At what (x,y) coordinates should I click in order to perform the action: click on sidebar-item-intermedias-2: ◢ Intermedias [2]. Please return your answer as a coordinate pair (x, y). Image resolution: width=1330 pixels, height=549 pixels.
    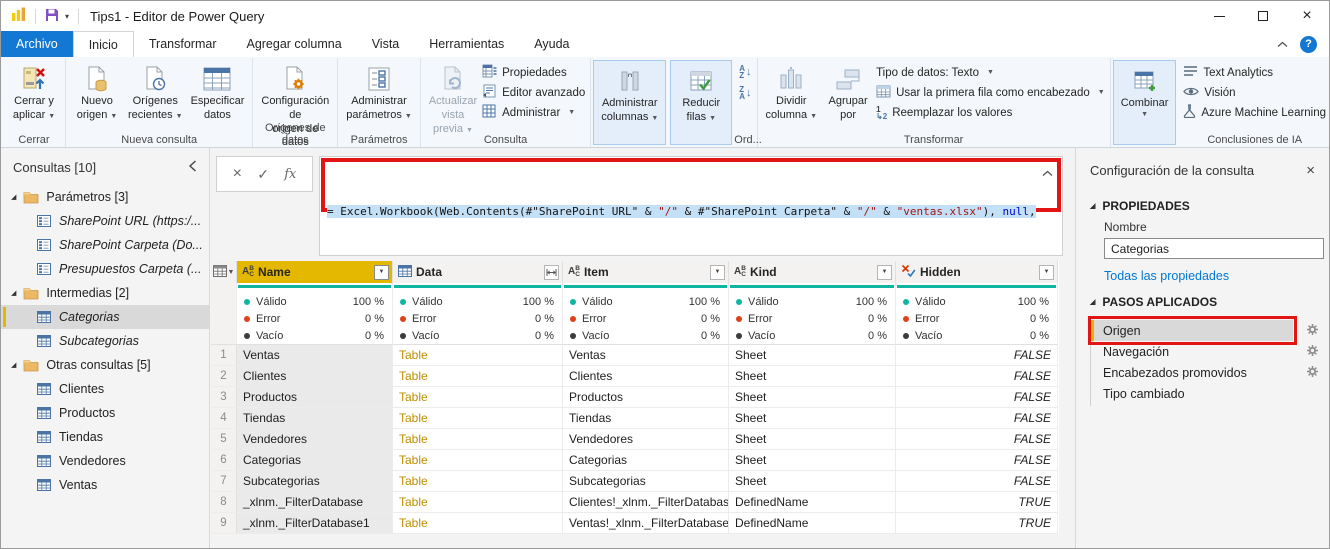
    Looking at the image, I should click on (105, 293).